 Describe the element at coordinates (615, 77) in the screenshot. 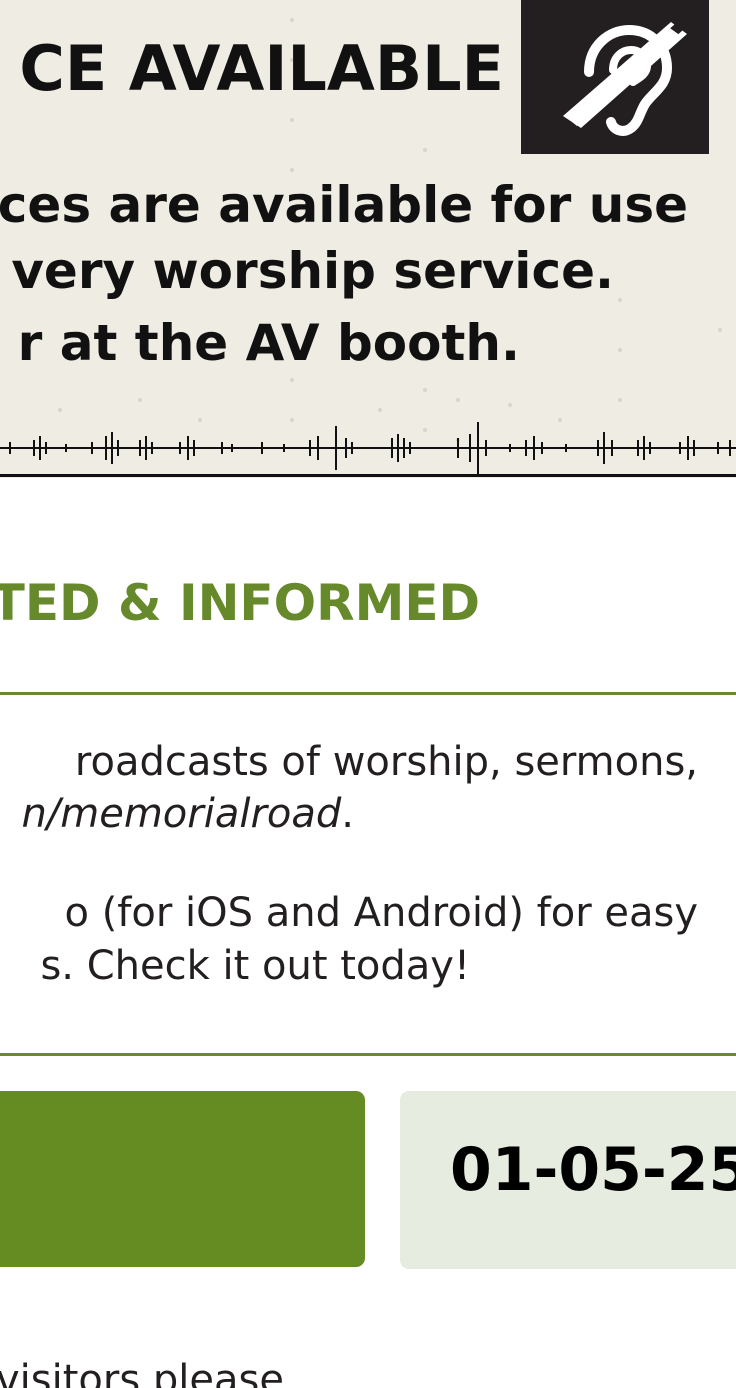

I see `hearing-assistance-icon` at that location.